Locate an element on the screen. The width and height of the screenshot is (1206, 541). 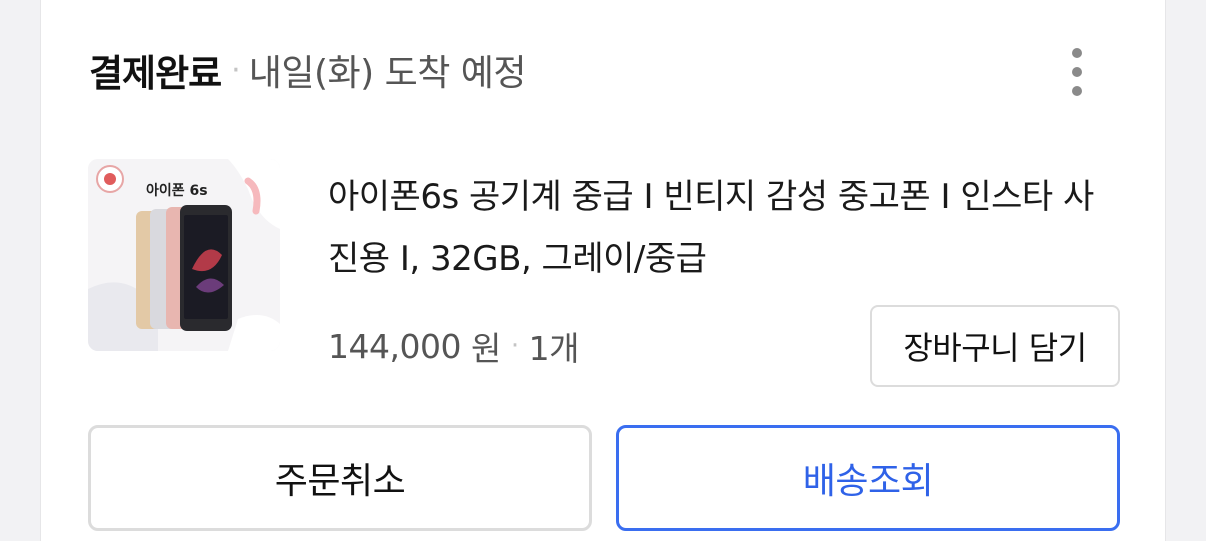
price-row: 144,000 원 · 1개 is located at coordinates (453, 346).